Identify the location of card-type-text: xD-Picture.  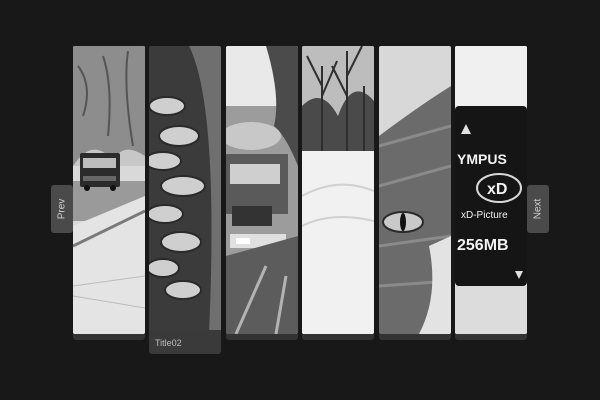
(484, 215).